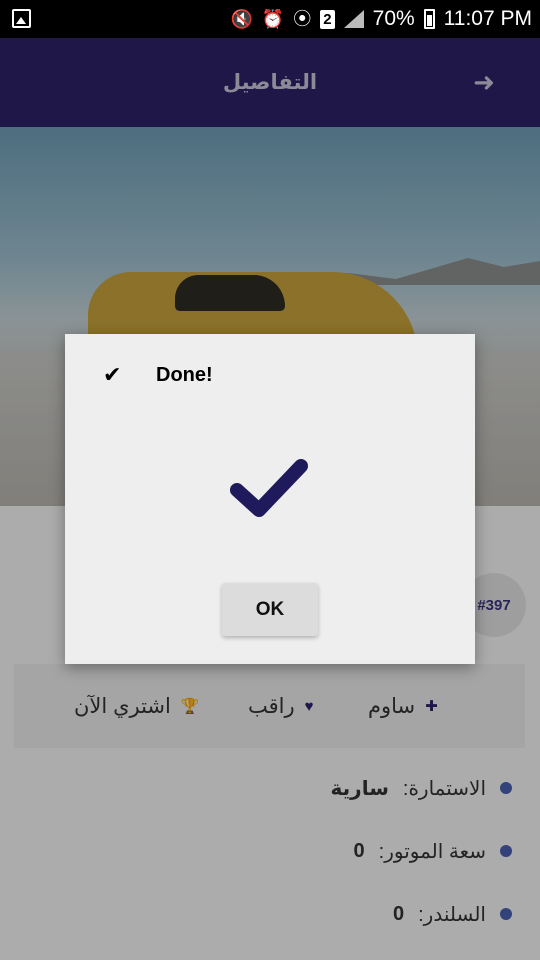 The image size is (540, 960). I want to click on image-icon, so click(21, 18).